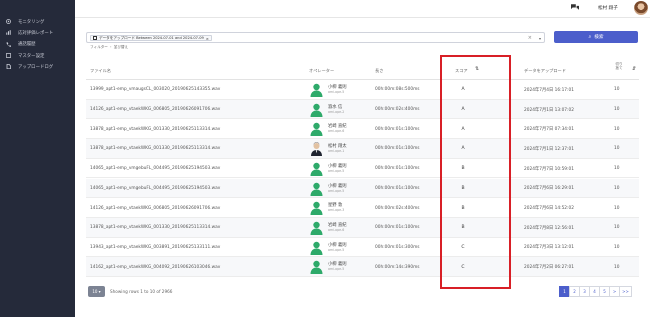 The image size is (650, 317). I want to click on sidebar-nav: モニタリング応対評価レポート 通話履歴マスター設定アップロードログ, so click(37, 44).